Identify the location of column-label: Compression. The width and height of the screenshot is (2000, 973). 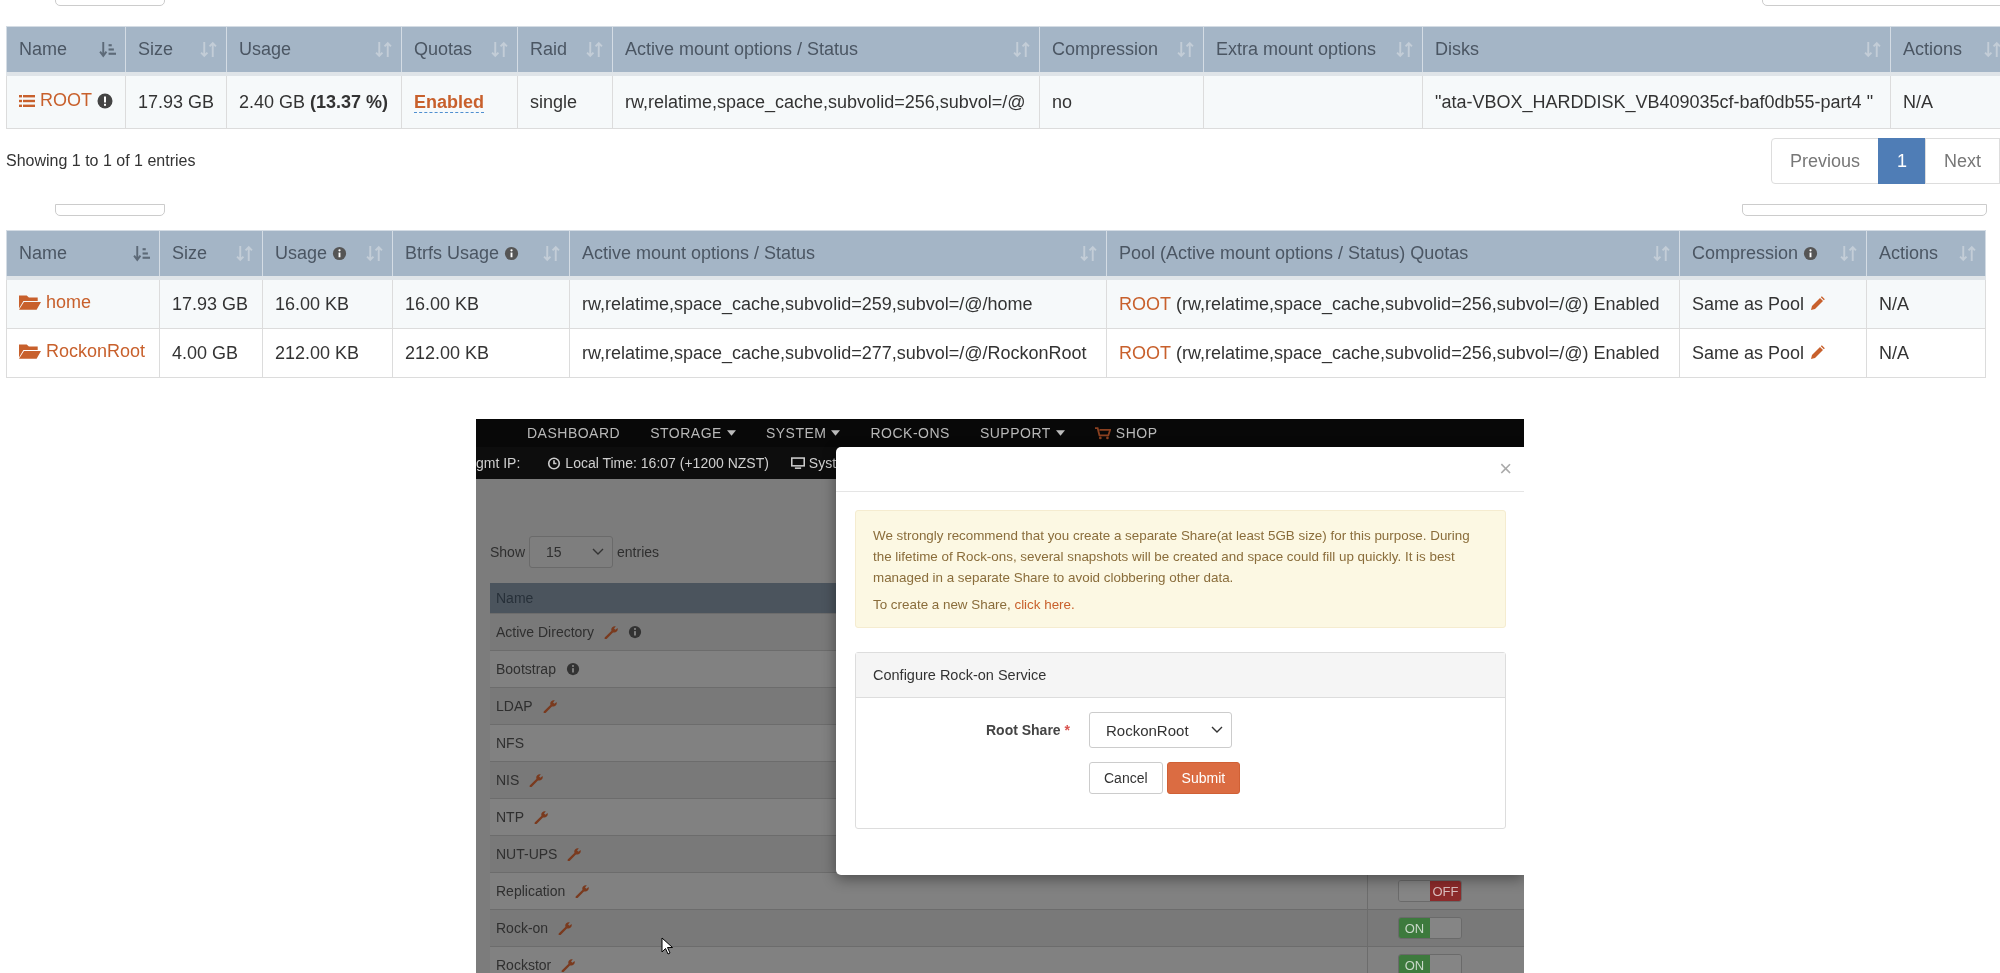
(1105, 49).